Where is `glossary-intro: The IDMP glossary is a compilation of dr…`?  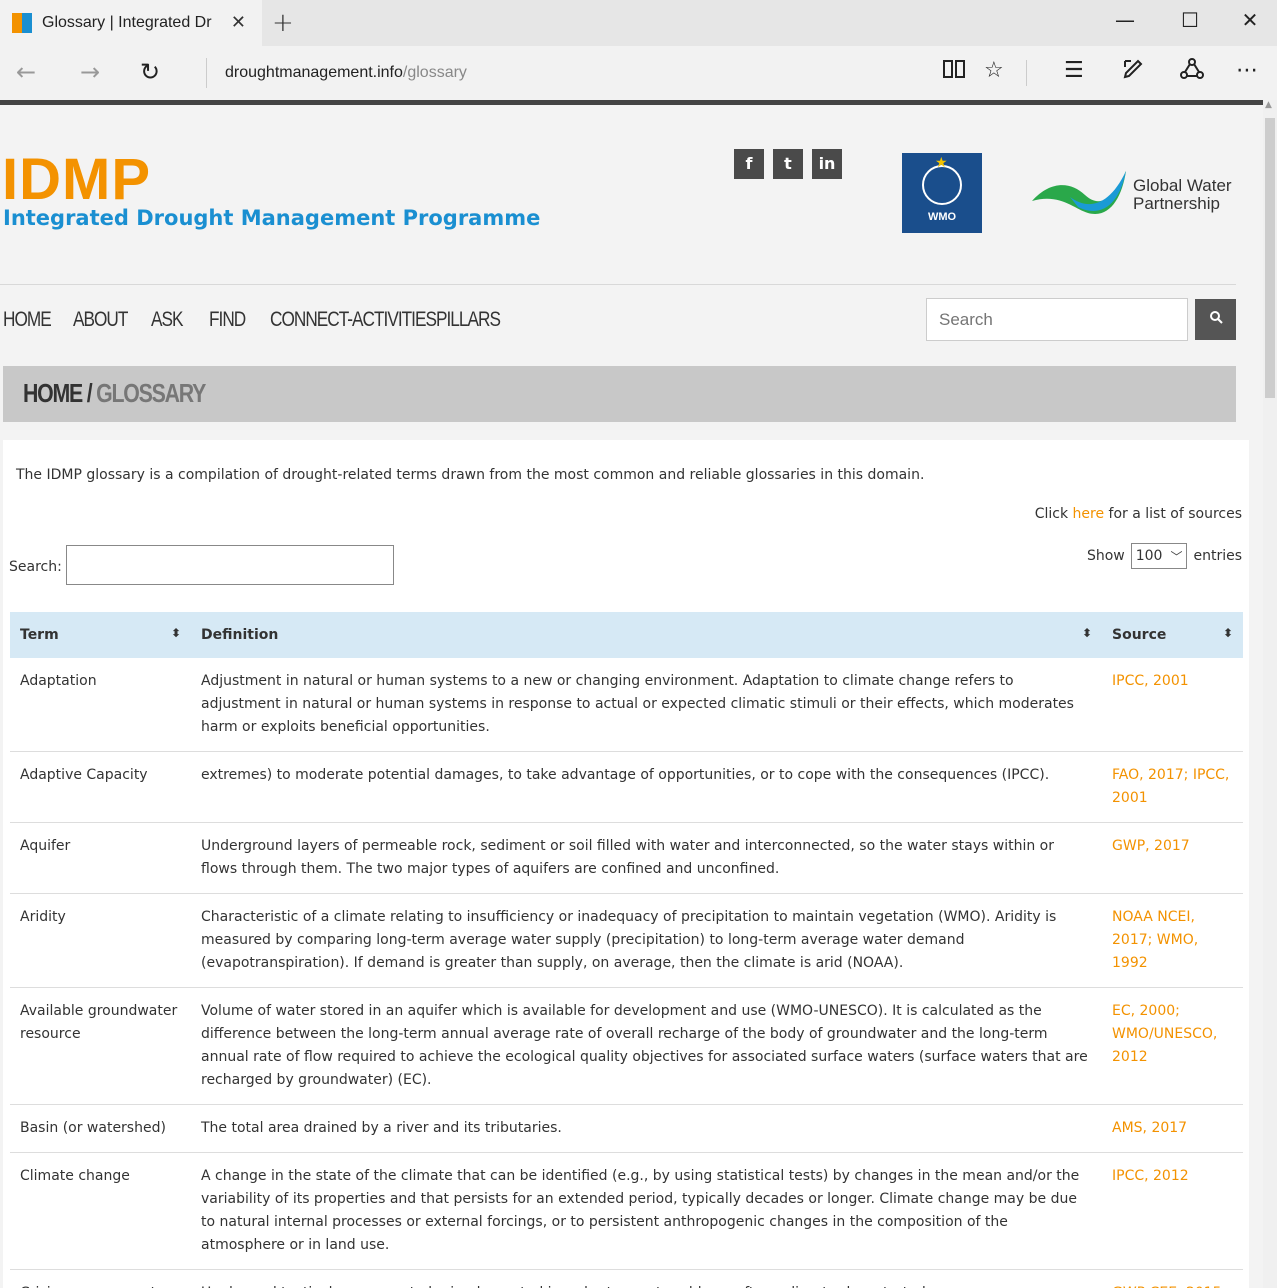 glossary-intro: The IDMP glossary is a compilation of dr… is located at coordinates (470, 475).